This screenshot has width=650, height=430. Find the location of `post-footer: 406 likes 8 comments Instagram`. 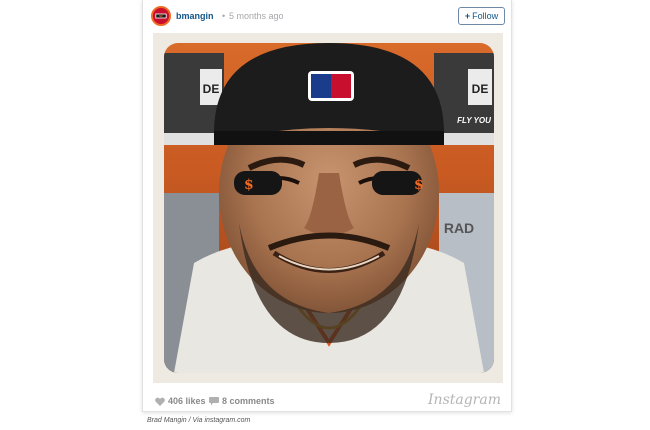

post-footer: 406 likes 8 comments Instagram is located at coordinates (327, 399).